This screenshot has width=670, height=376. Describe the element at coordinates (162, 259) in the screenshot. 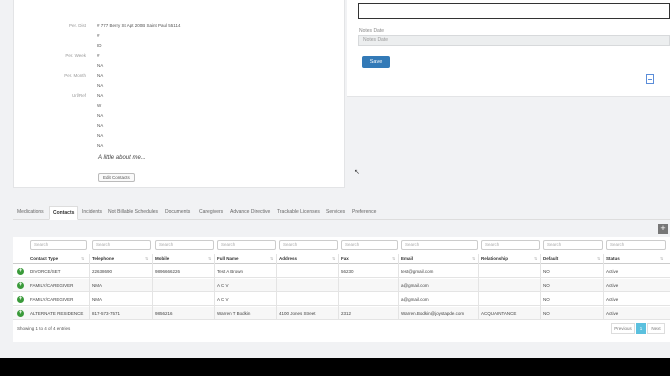

I see `column-header: Mobile` at that location.